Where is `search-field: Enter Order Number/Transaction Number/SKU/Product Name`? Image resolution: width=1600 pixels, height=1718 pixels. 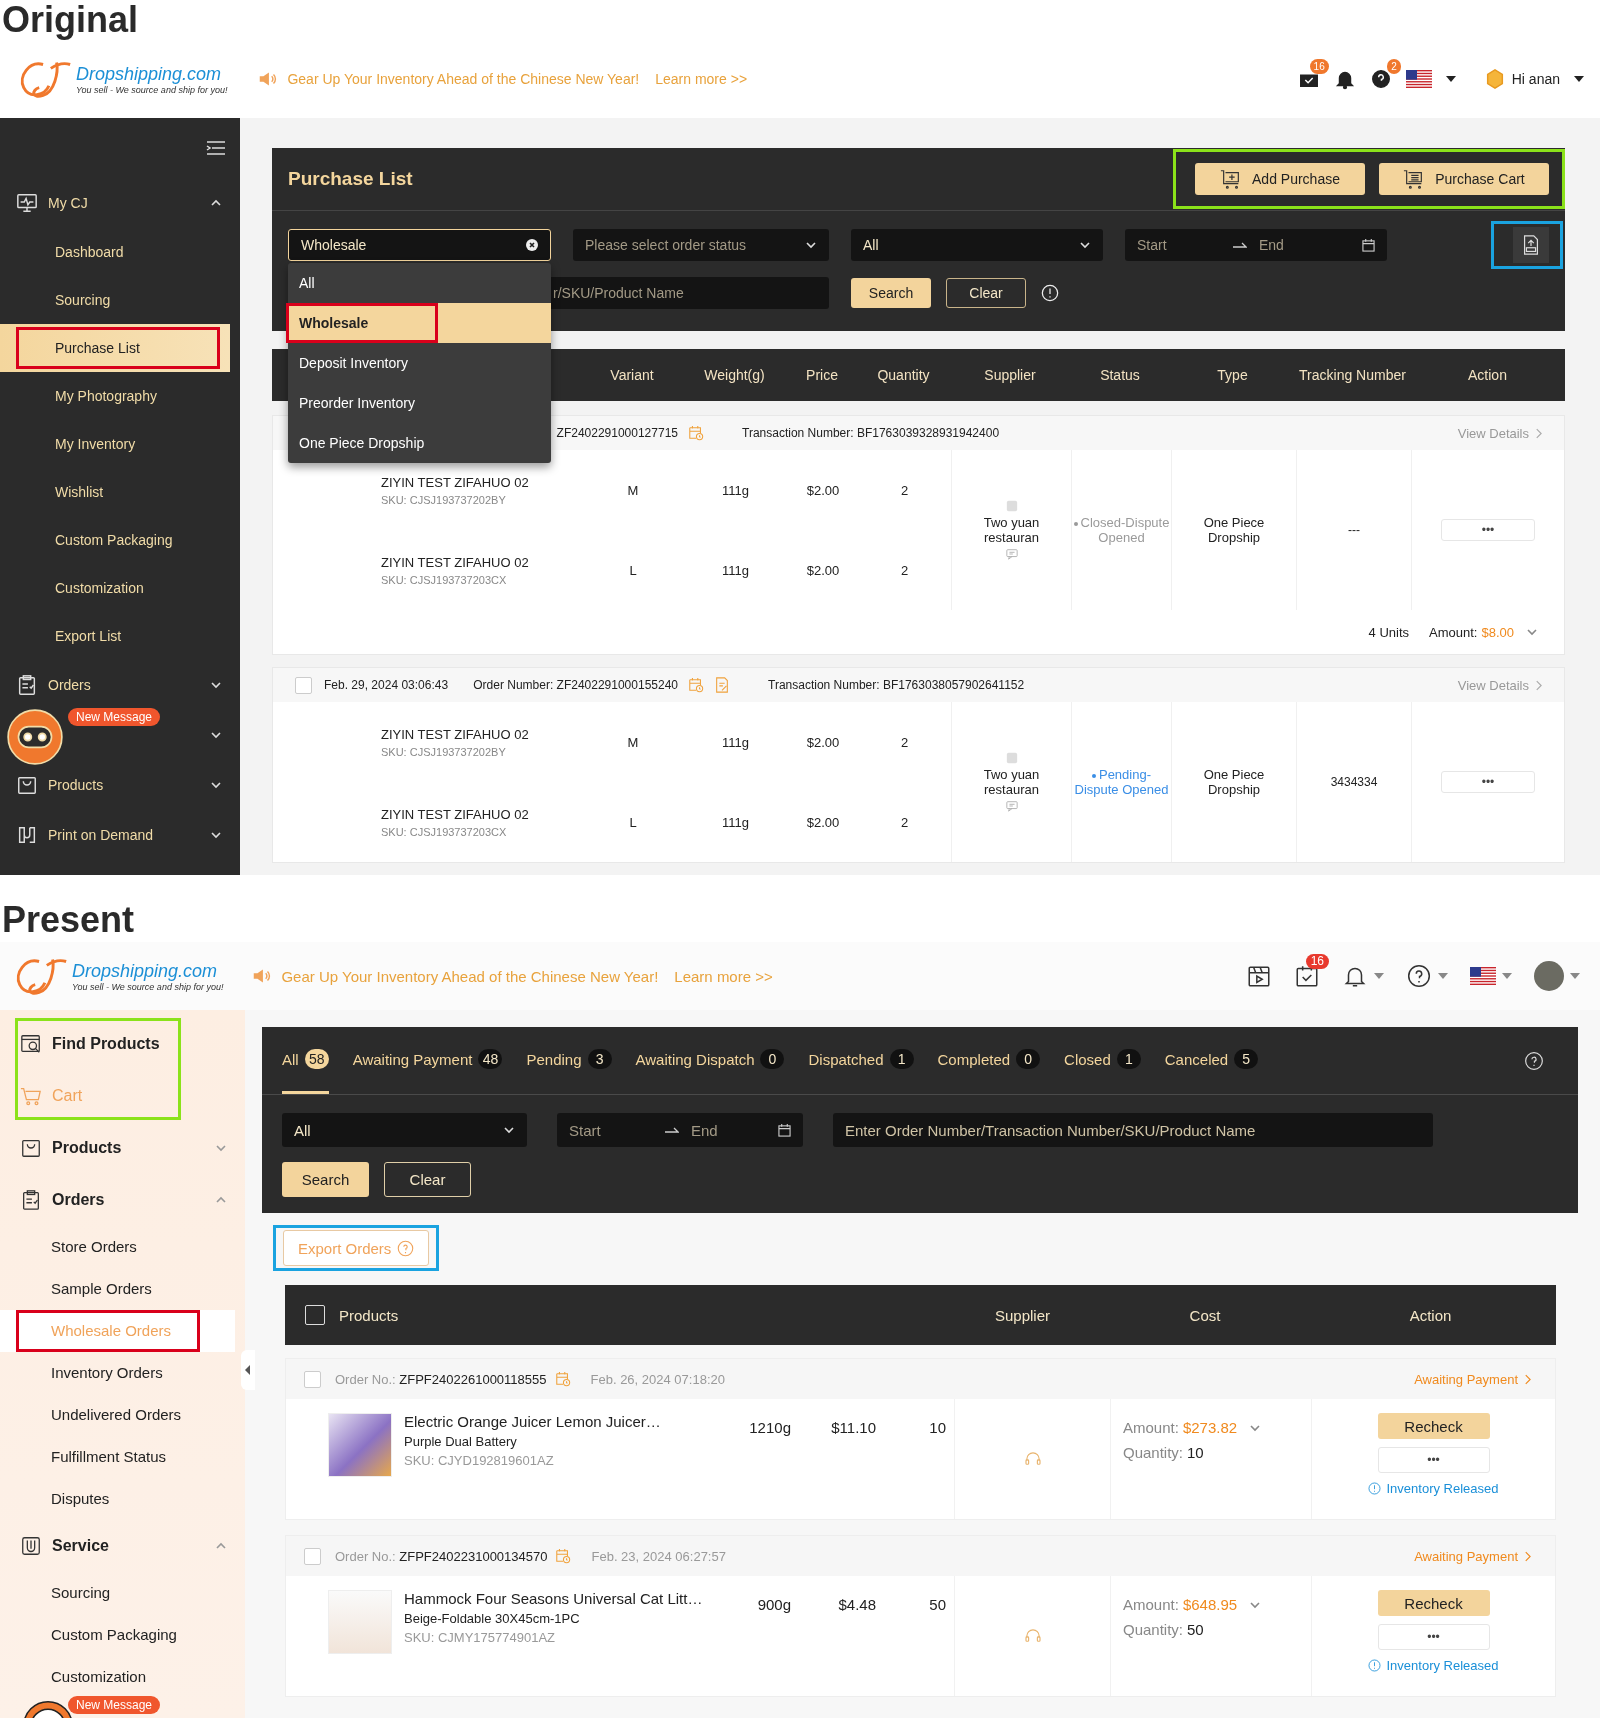
search-field: Enter Order Number/Transaction Number/SKU/Product Name is located at coordinates (1133, 1130).